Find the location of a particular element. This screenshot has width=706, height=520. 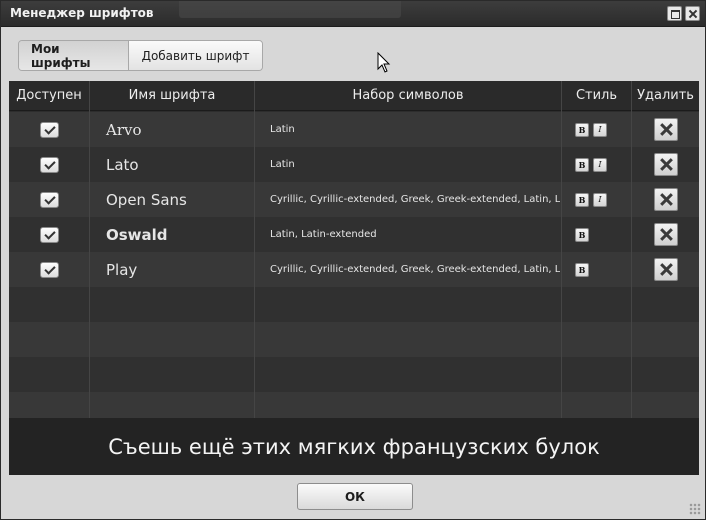

table-row: Oswald Latin, Latin-extended B is located at coordinates (354, 234).